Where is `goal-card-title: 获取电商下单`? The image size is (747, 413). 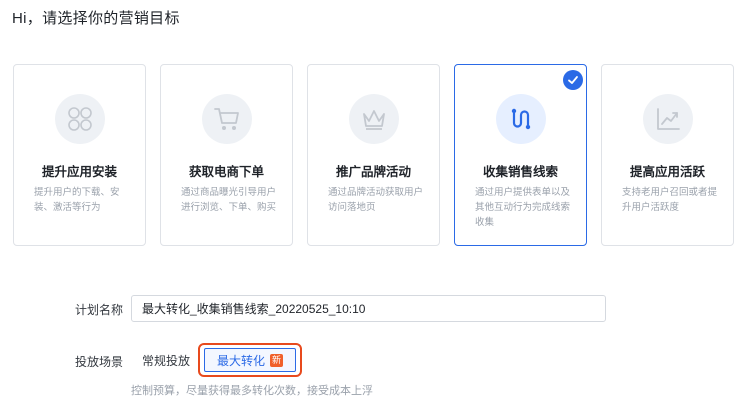
goal-card-title: 获取电商下单 is located at coordinates (226, 172).